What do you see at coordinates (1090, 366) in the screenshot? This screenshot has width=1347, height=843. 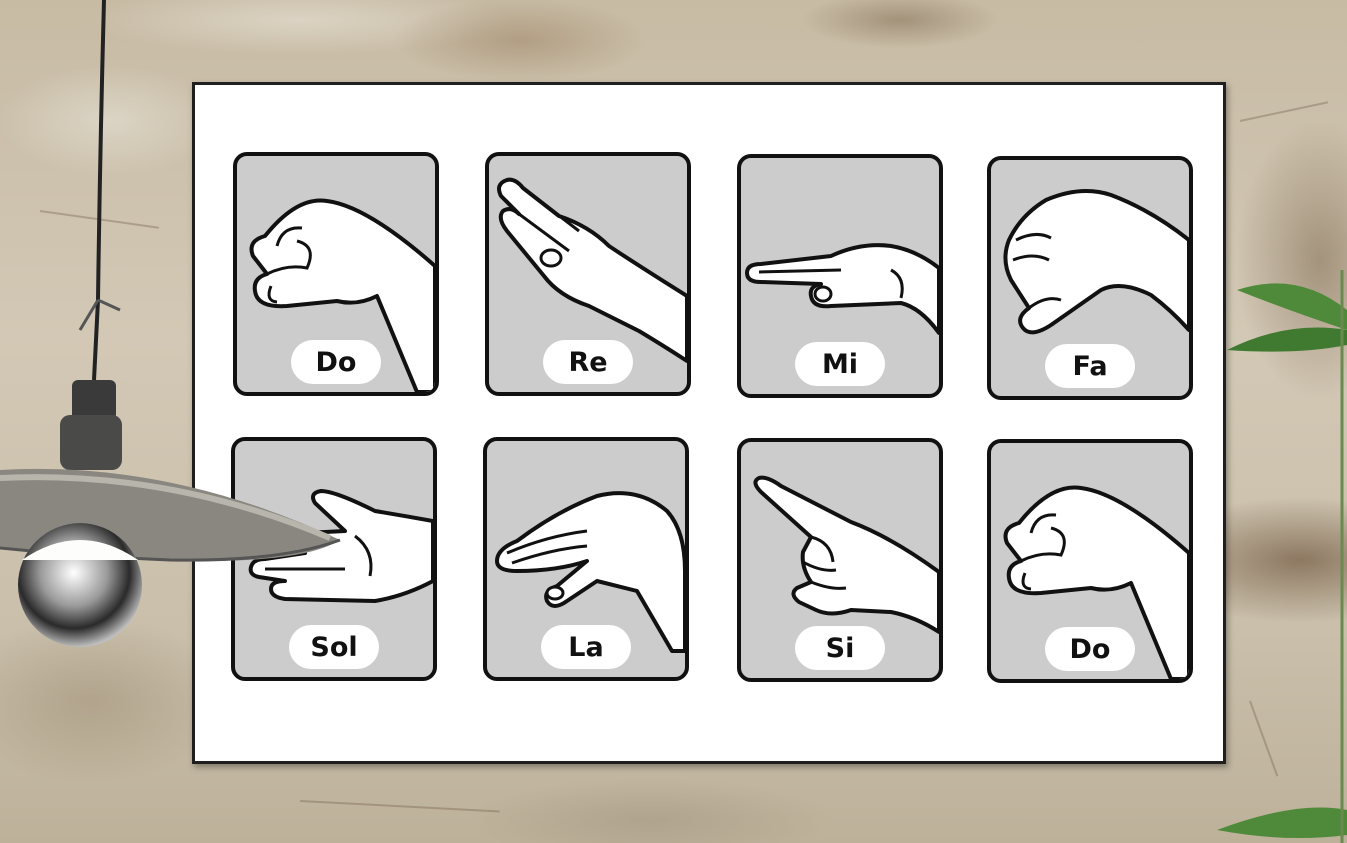 I see `note-label: Fa` at bounding box center [1090, 366].